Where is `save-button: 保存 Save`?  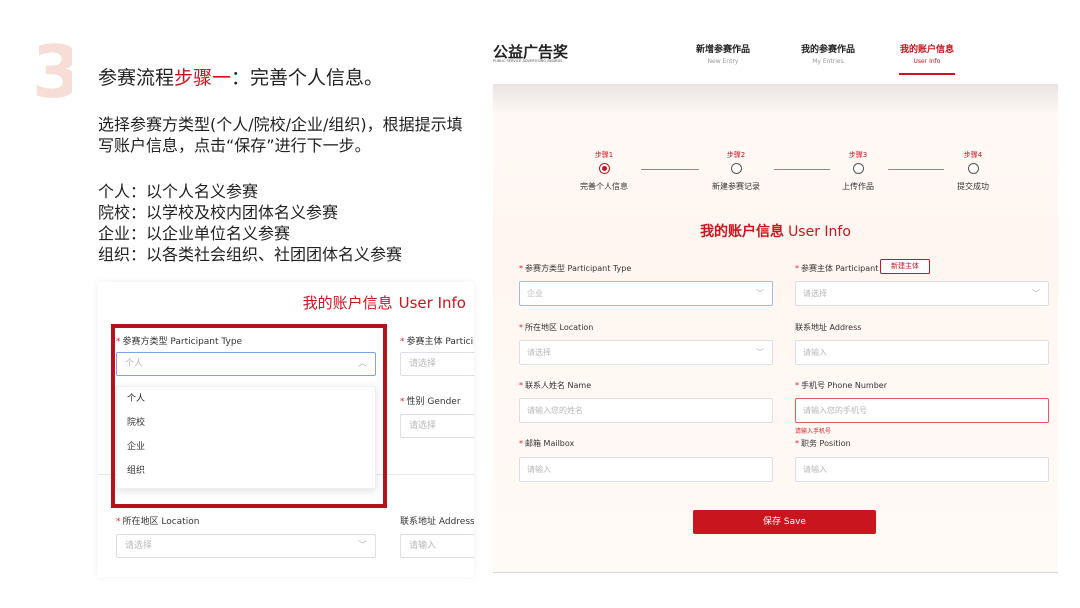
save-button: 保存 Save is located at coordinates (784, 522).